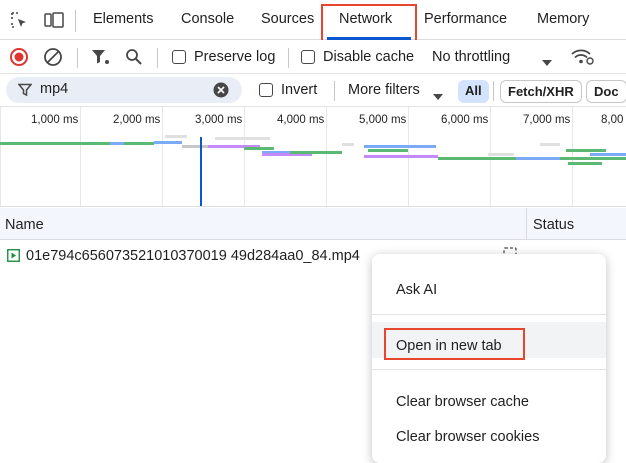 This screenshot has height=463, width=626. What do you see at coordinates (313, 224) in the screenshot?
I see `requests-table-header: Name Status` at bounding box center [313, 224].